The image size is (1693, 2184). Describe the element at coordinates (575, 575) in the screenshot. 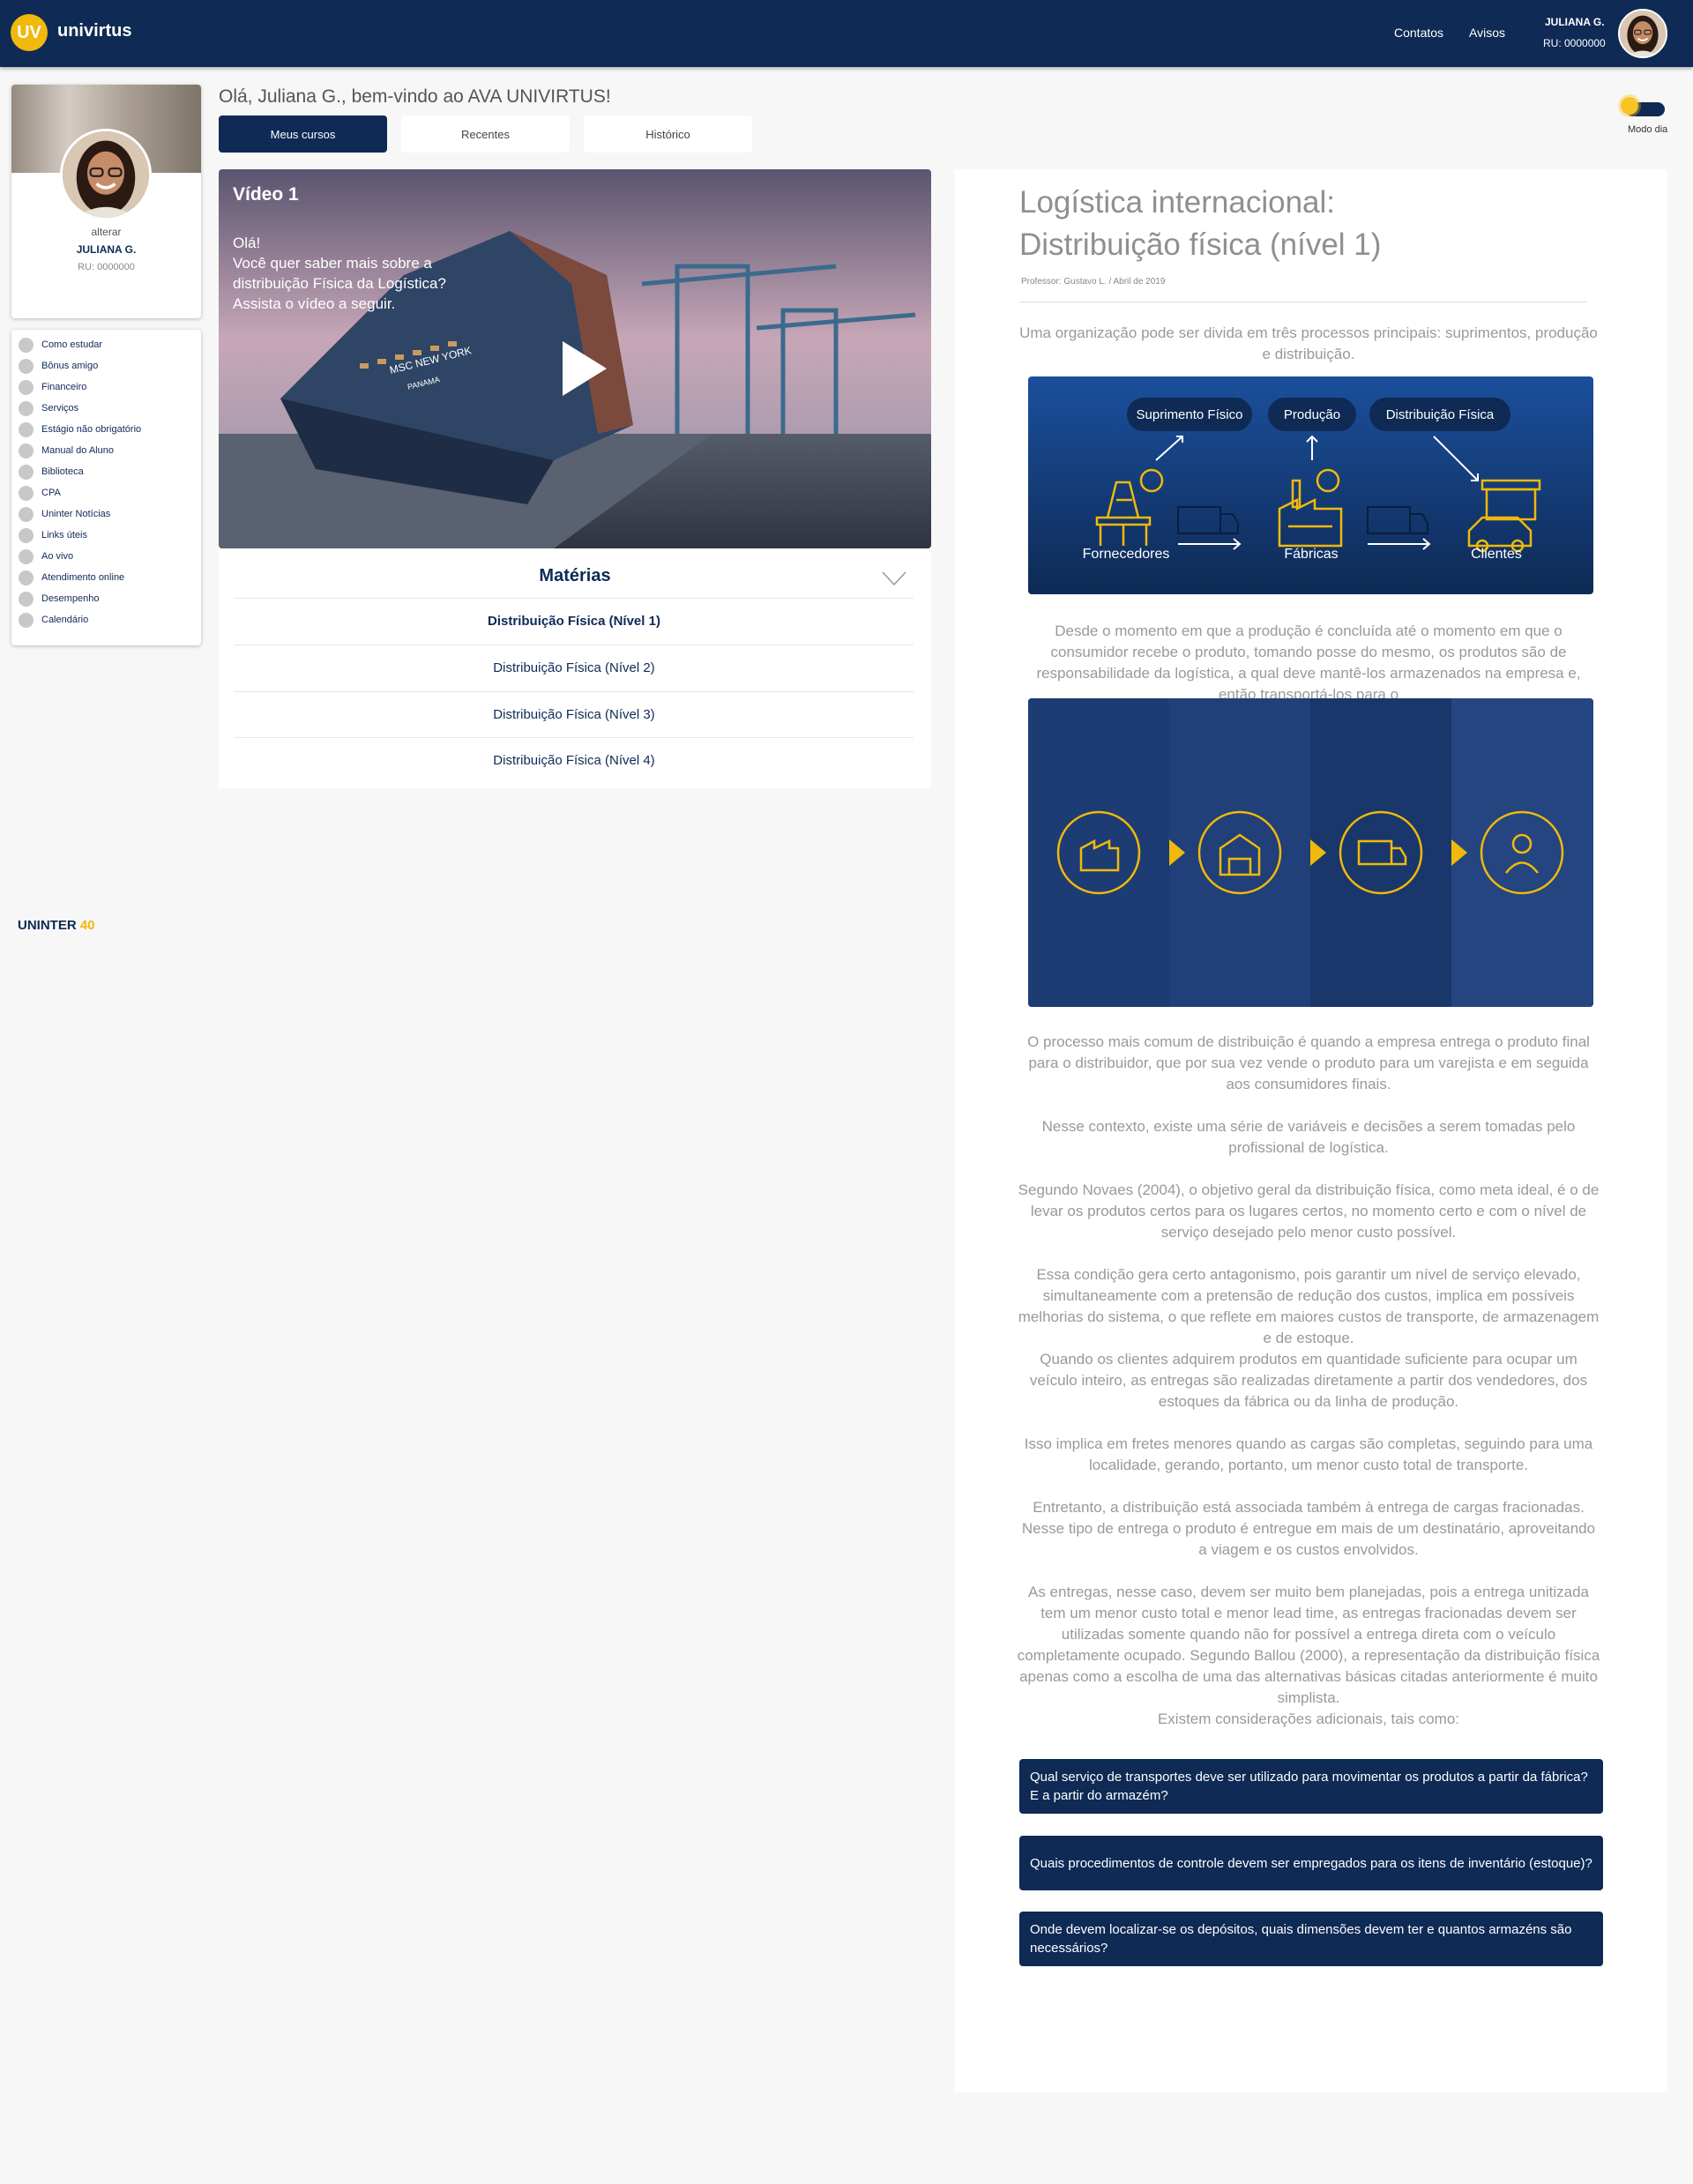

I see `materias-title: Matérias` at that location.